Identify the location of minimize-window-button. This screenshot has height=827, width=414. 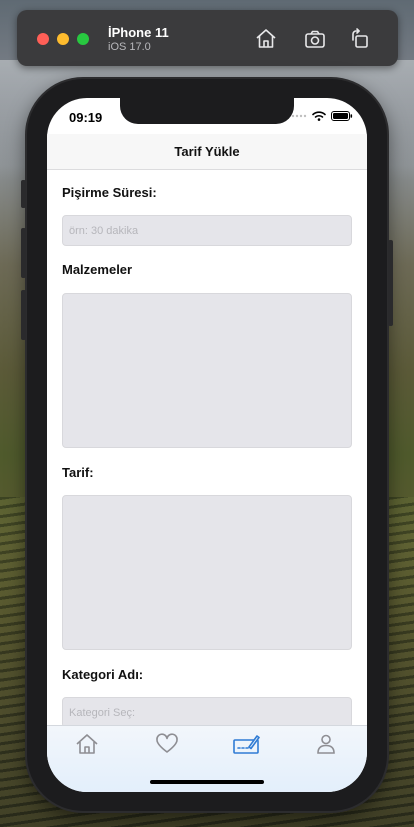
(63, 39).